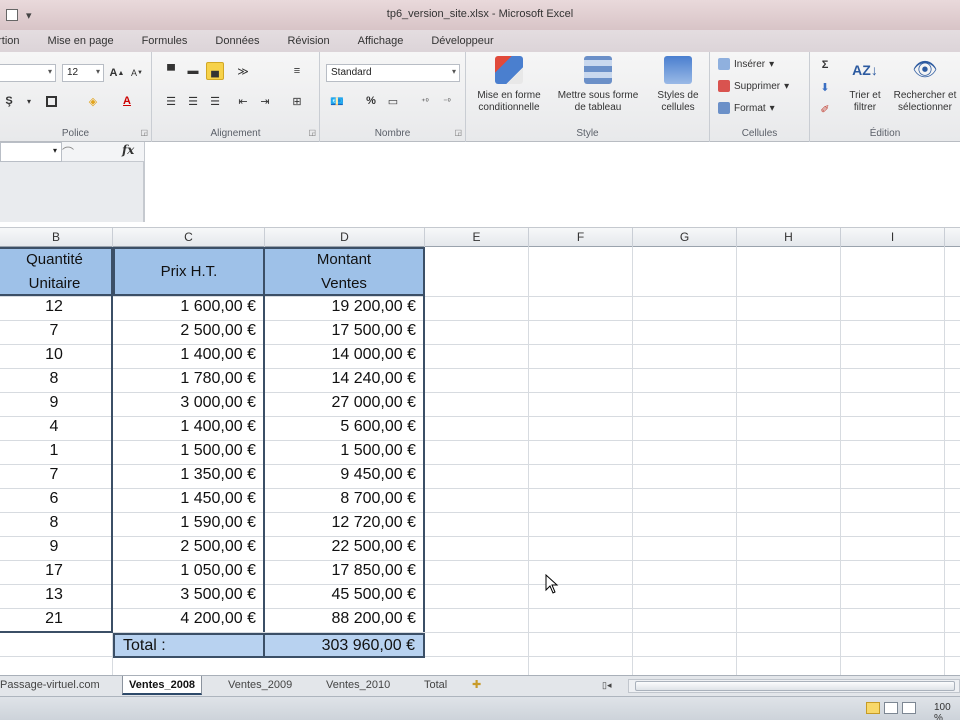  I want to click on font-color-icon: A, so click(127, 101).